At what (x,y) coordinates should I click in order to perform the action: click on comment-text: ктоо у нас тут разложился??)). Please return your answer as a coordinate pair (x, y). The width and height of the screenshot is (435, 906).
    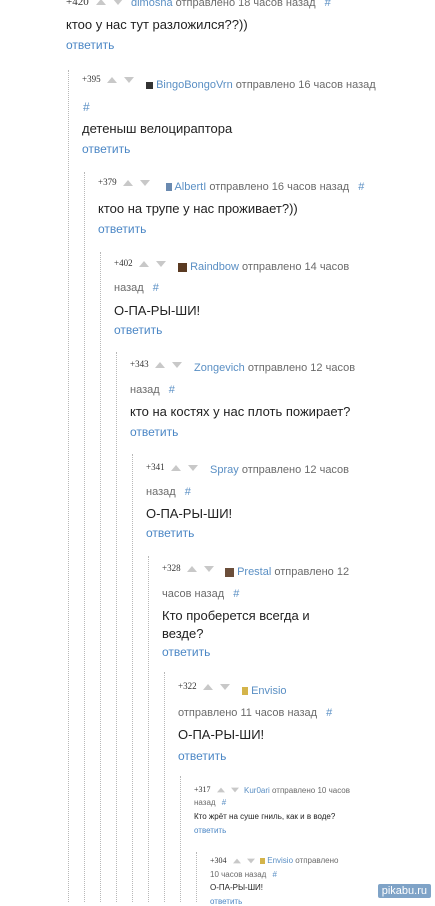
    Looking at the image, I should click on (157, 24).